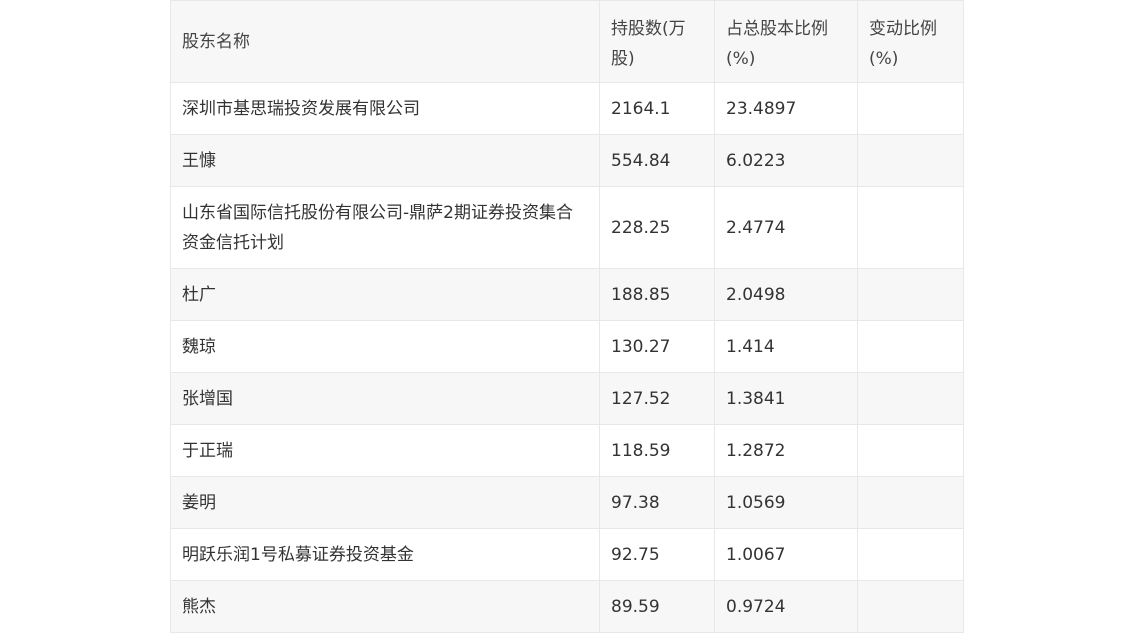 This screenshot has height=633, width=1134. I want to click on table-row: 熊杰 89.59 0.9724, so click(567, 606).